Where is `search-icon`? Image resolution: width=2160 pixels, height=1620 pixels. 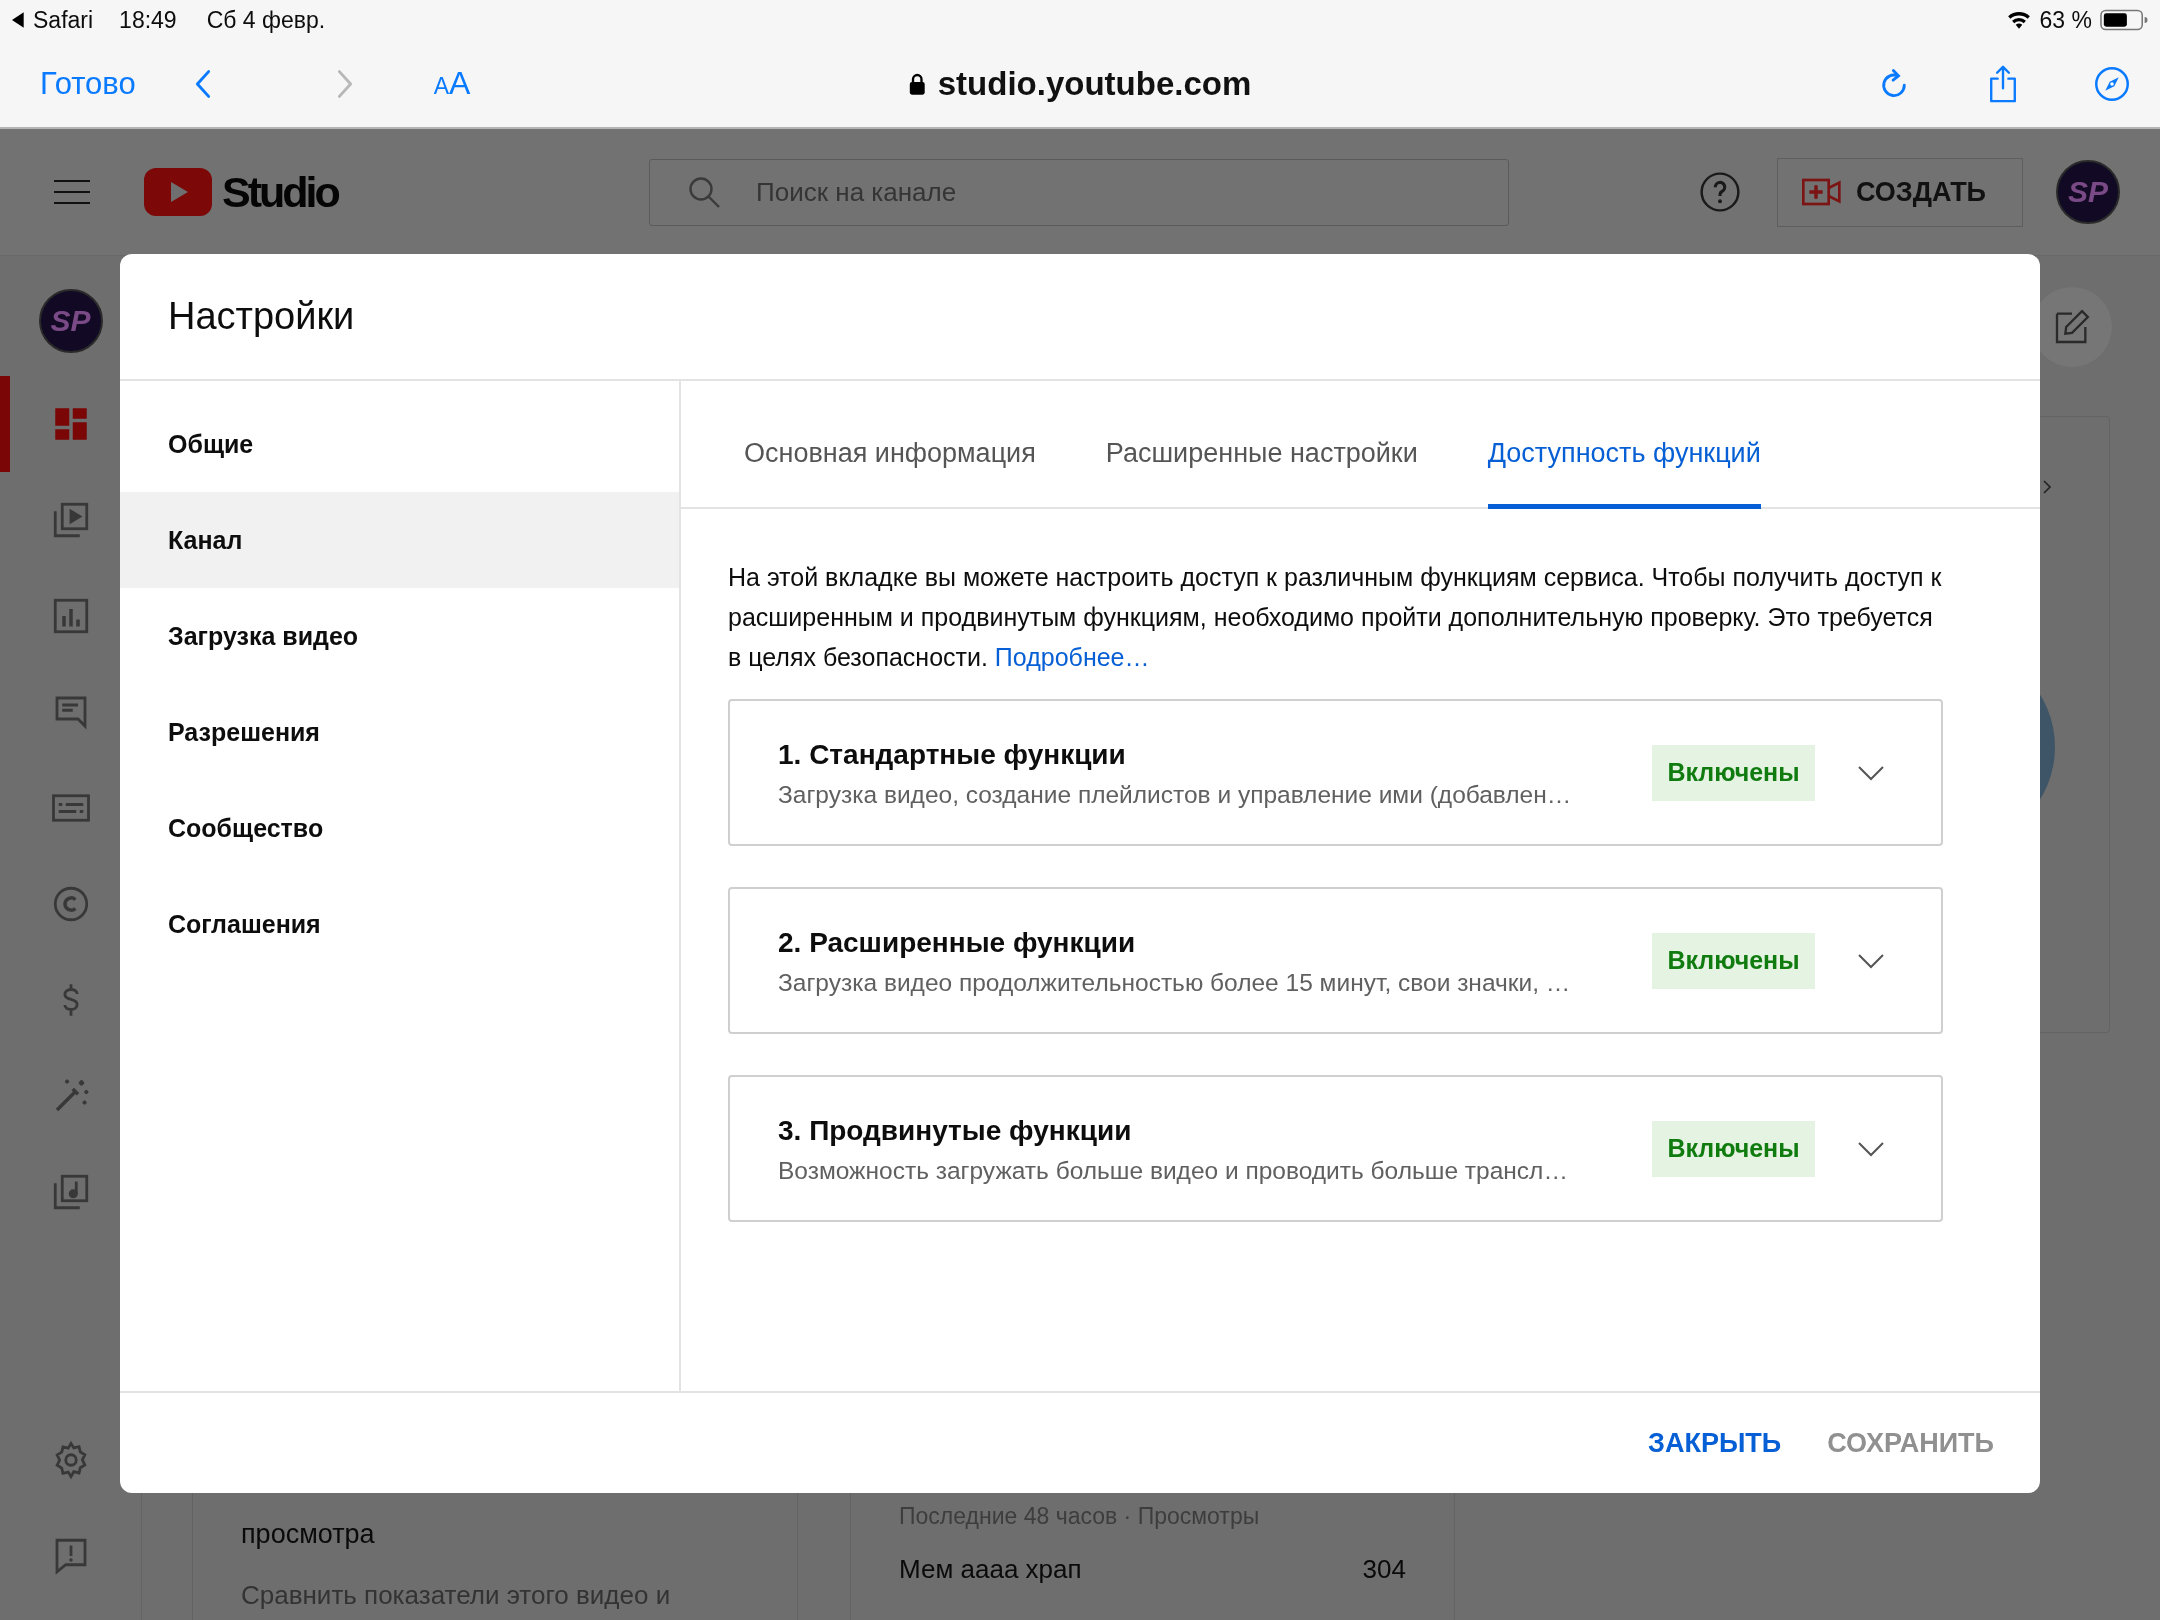 search-icon is located at coordinates (704, 192).